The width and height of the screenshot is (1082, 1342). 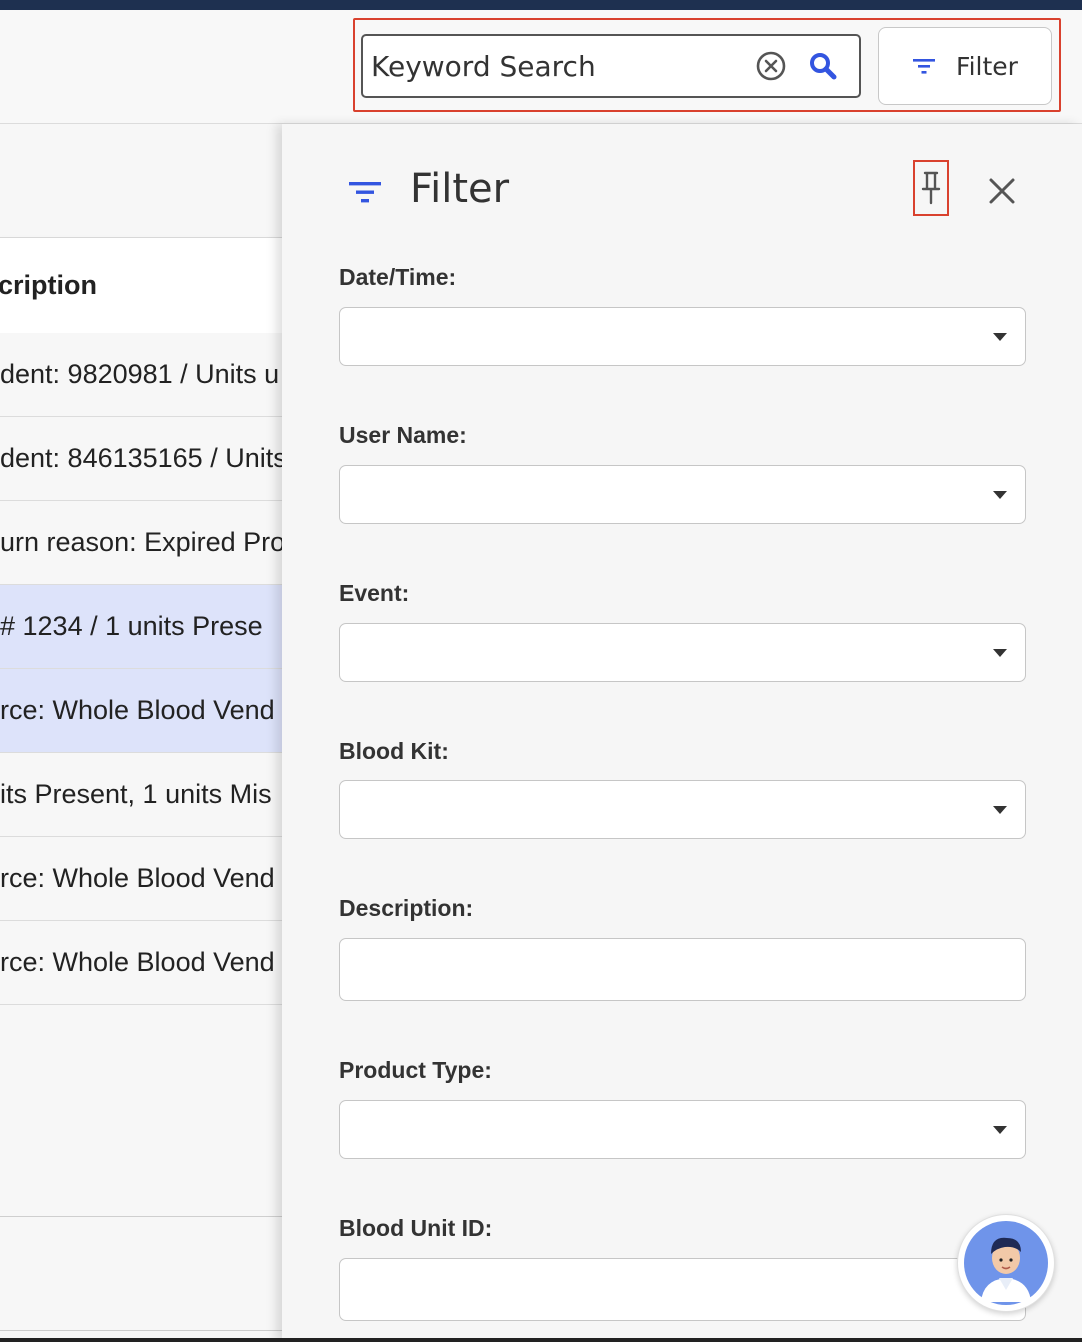 I want to click on toolbar: Filter, so click(x=541, y=67).